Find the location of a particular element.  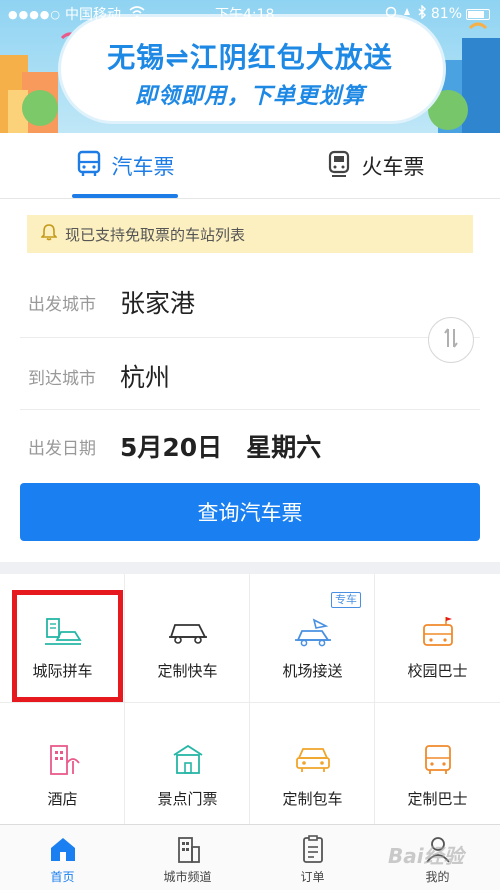

clock: 下午4:18 is located at coordinates (245, 15).